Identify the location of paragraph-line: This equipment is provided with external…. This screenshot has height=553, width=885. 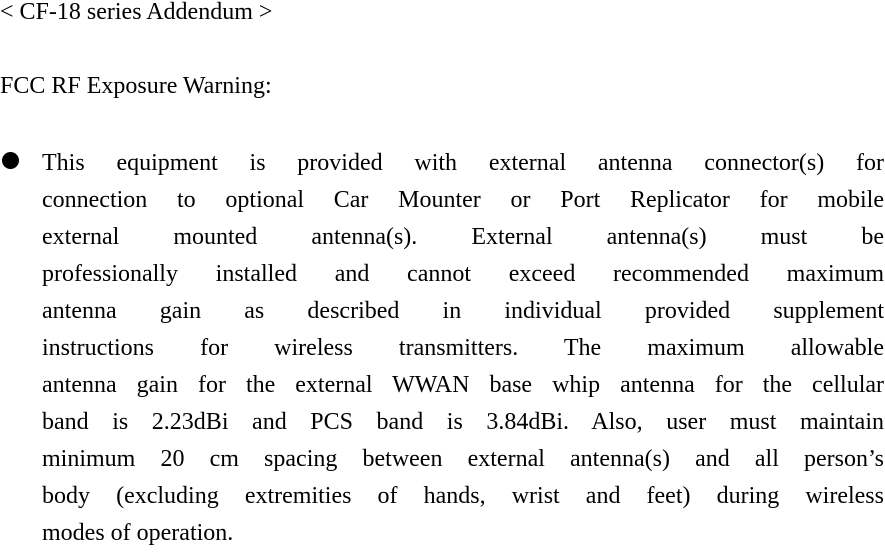
(463, 163).